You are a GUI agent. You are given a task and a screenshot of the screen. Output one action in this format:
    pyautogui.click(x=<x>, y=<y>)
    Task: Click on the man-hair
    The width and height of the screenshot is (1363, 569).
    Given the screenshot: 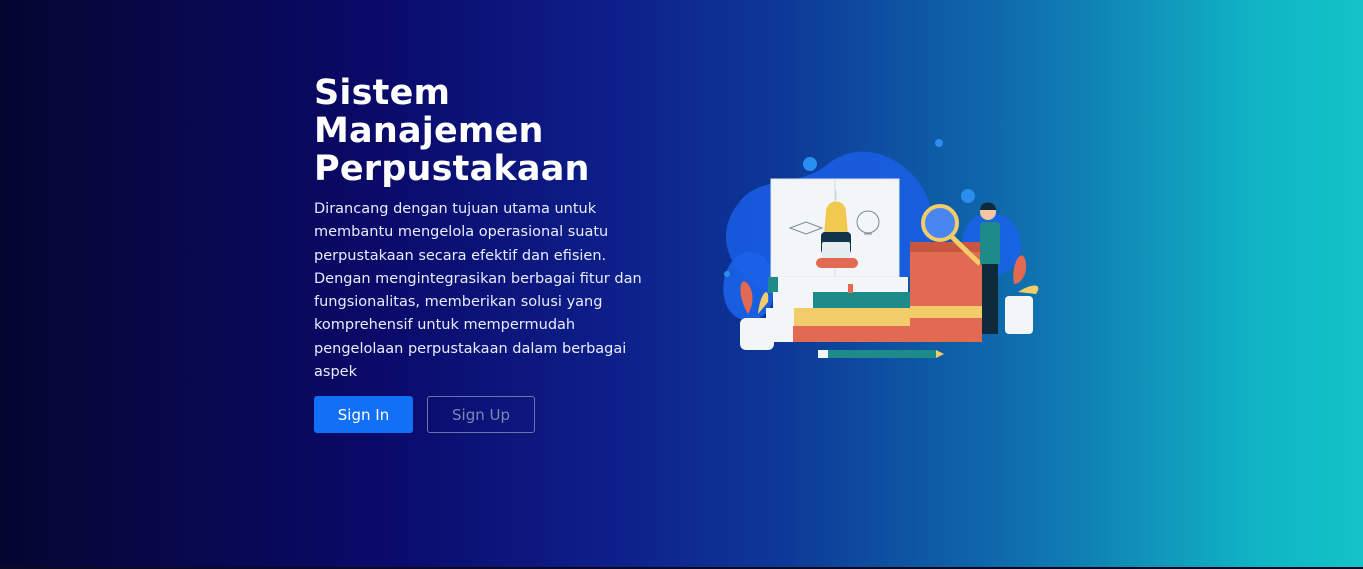 What is the action you would take?
    pyautogui.click(x=988, y=206)
    